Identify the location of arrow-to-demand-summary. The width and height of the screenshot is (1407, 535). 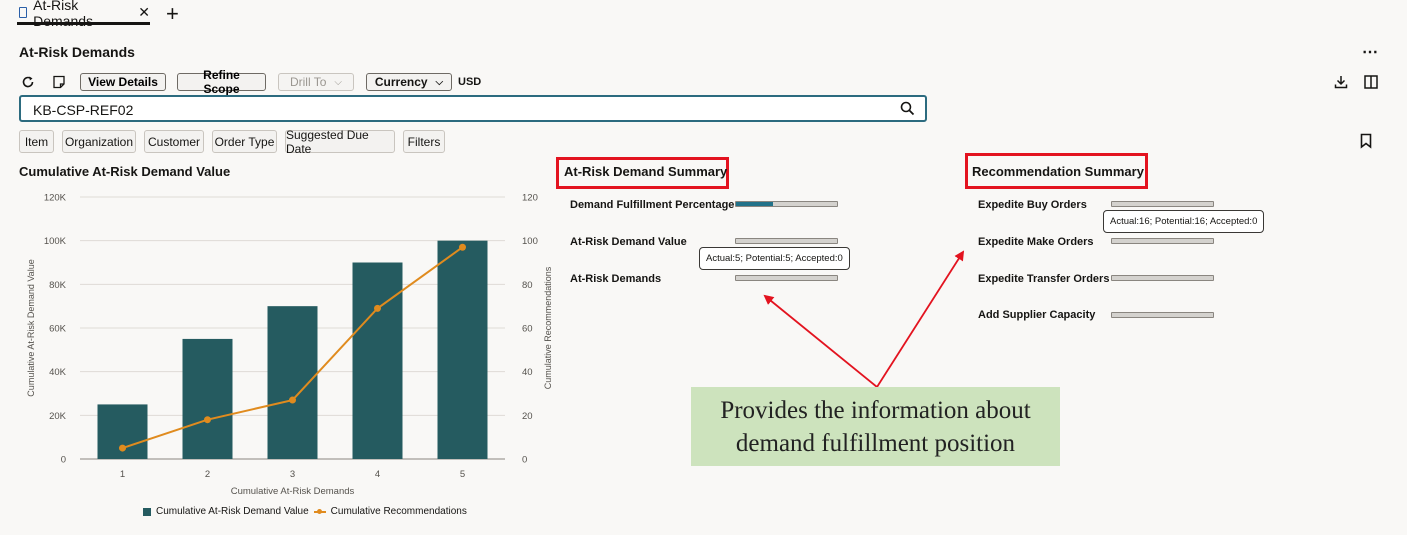
(820, 341).